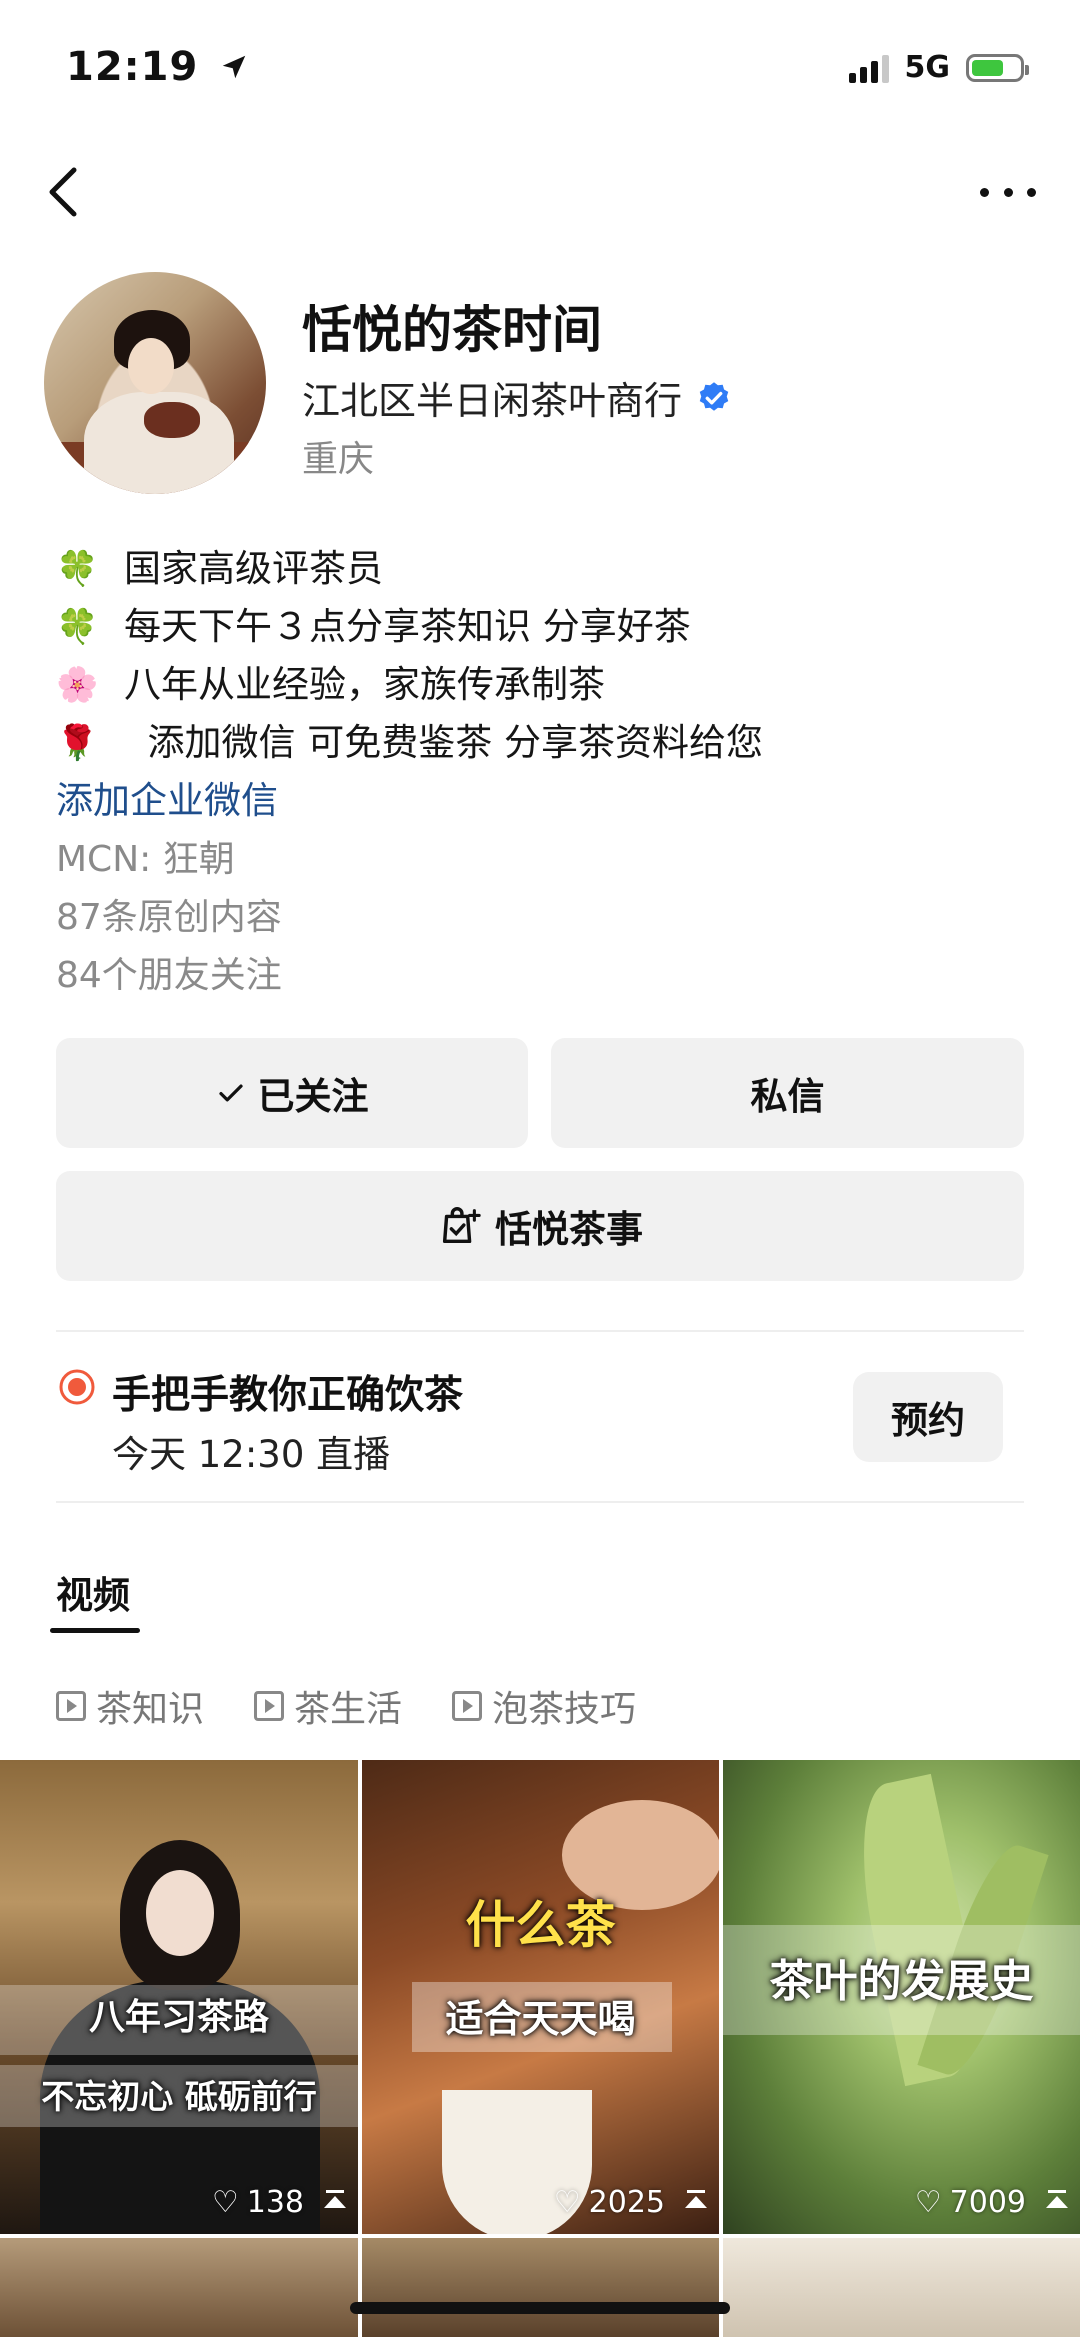  What do you see at coordinates (169, 914) in the screenshot?
I see `original-count: 87条原创内容` at bounding box center [169, 914].